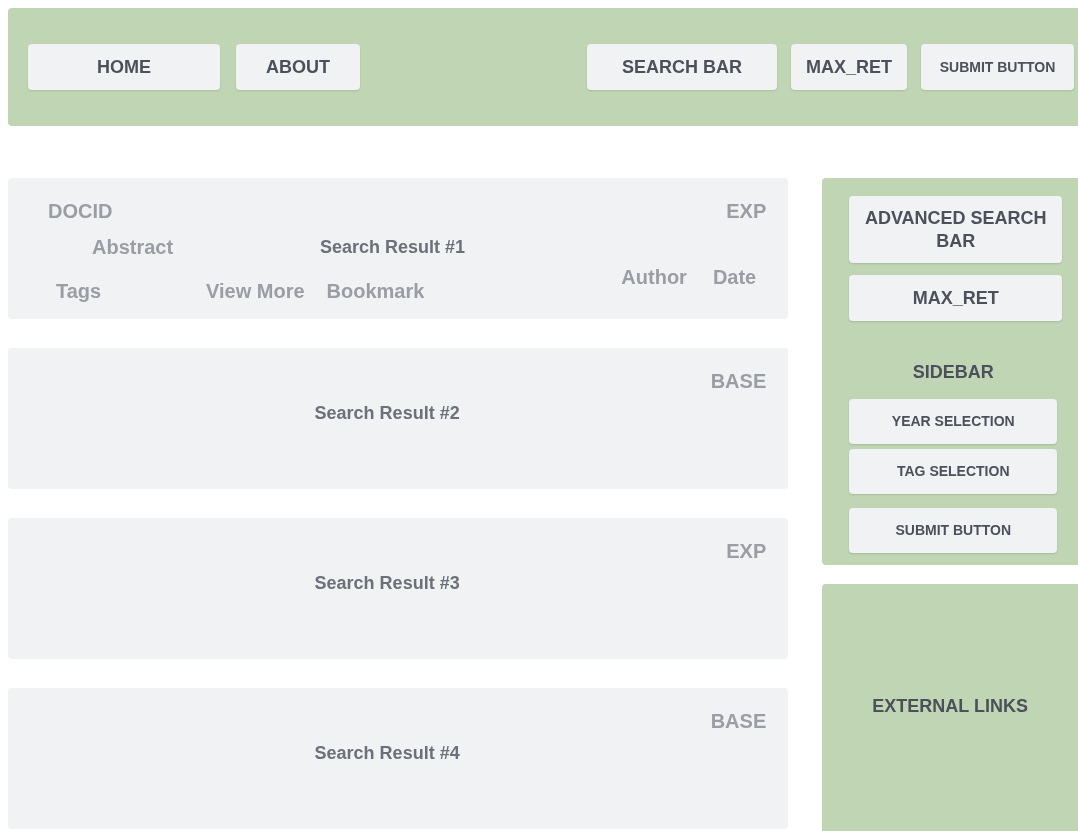 The width and height of the screenshot is (1078, 831). I want to click on filter-button: TAG SELECTION, so click(953, 471).